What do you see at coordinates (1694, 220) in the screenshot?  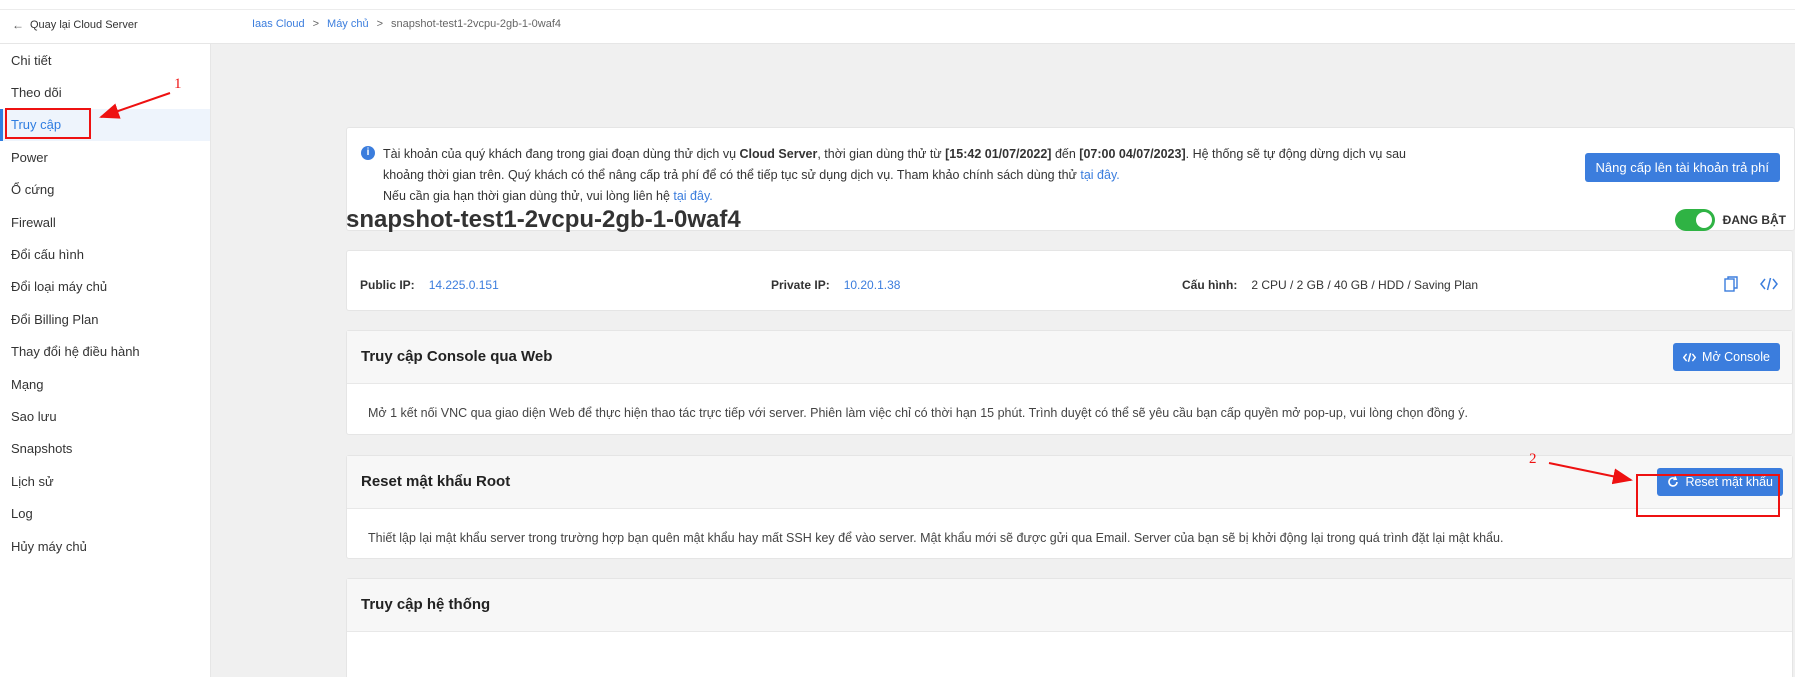 I see `power-toggle` at bounding box center [1694, 220].